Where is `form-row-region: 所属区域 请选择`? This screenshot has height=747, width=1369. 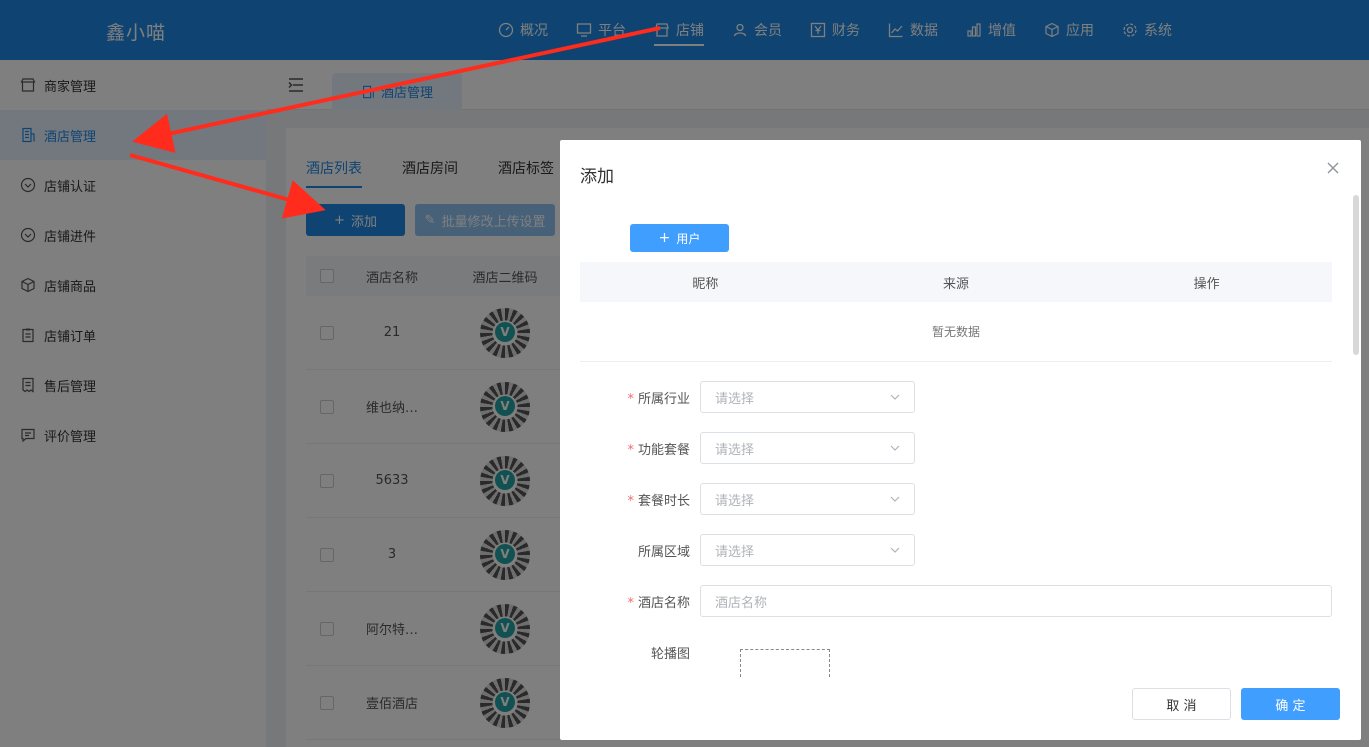
form-row-region: 所属区域 请选择 is located at coordinates (960, 550).